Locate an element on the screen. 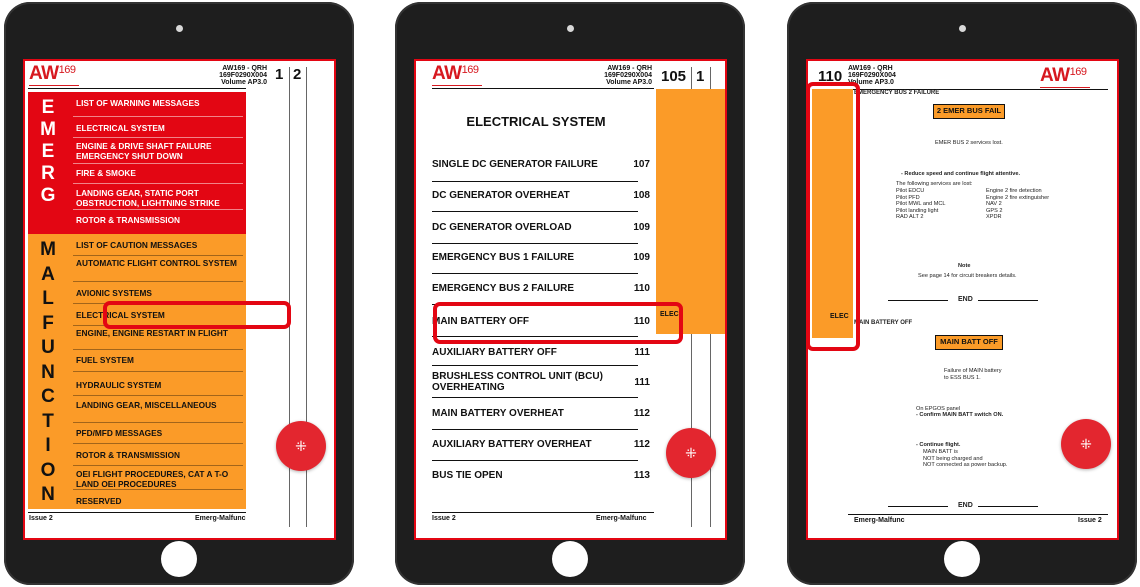 Image resolution: width=1140 pixels, height=587 pixels. menu-malf-rotor: ROTOR & TRANSMISSION is located at coordinates (158, 456).